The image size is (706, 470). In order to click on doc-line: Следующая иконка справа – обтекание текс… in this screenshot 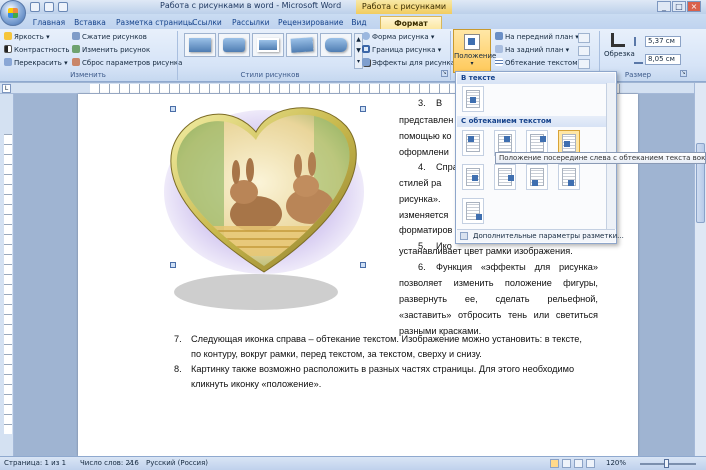, I will do `click(386, 339)`.